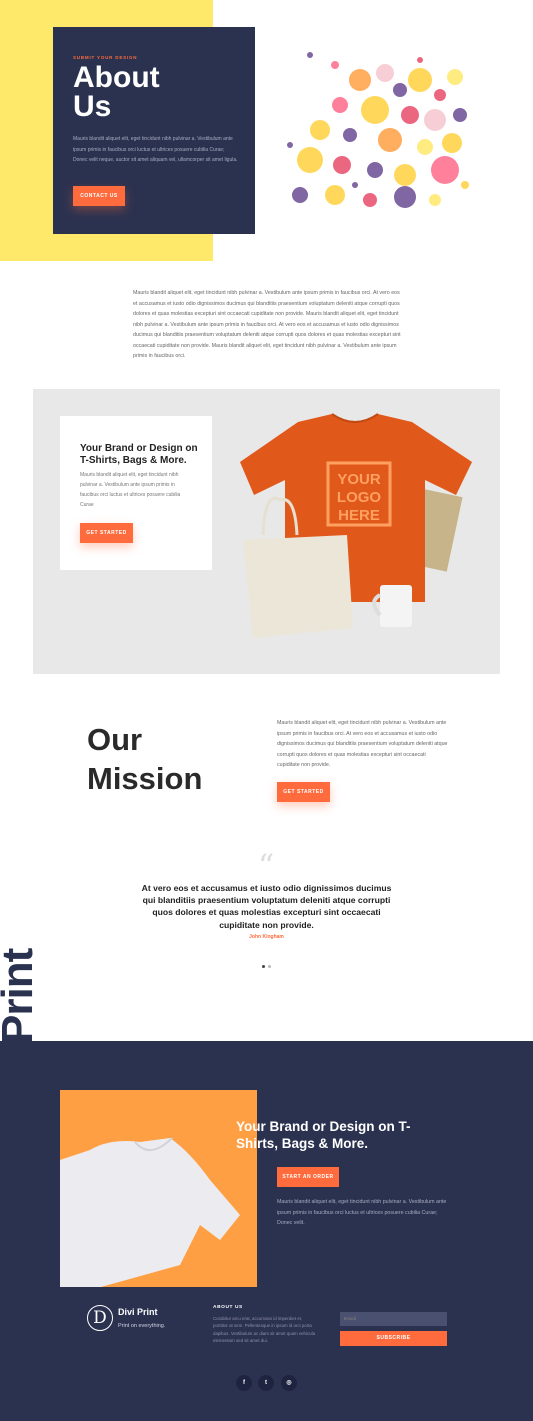  What do you see at coordinates (150, 1212) in the screenshot?
I see `white-tshirt-image` at bounding box center [150, 1212].